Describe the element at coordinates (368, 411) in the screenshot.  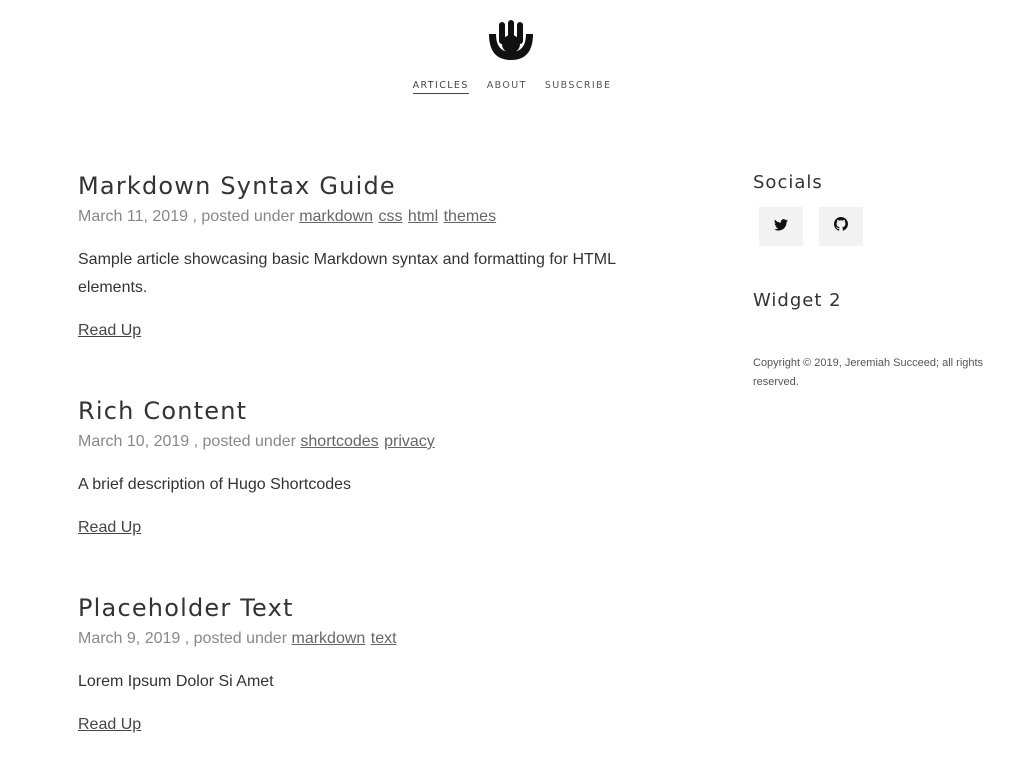
I see `post-title: Rich Content` at that location.